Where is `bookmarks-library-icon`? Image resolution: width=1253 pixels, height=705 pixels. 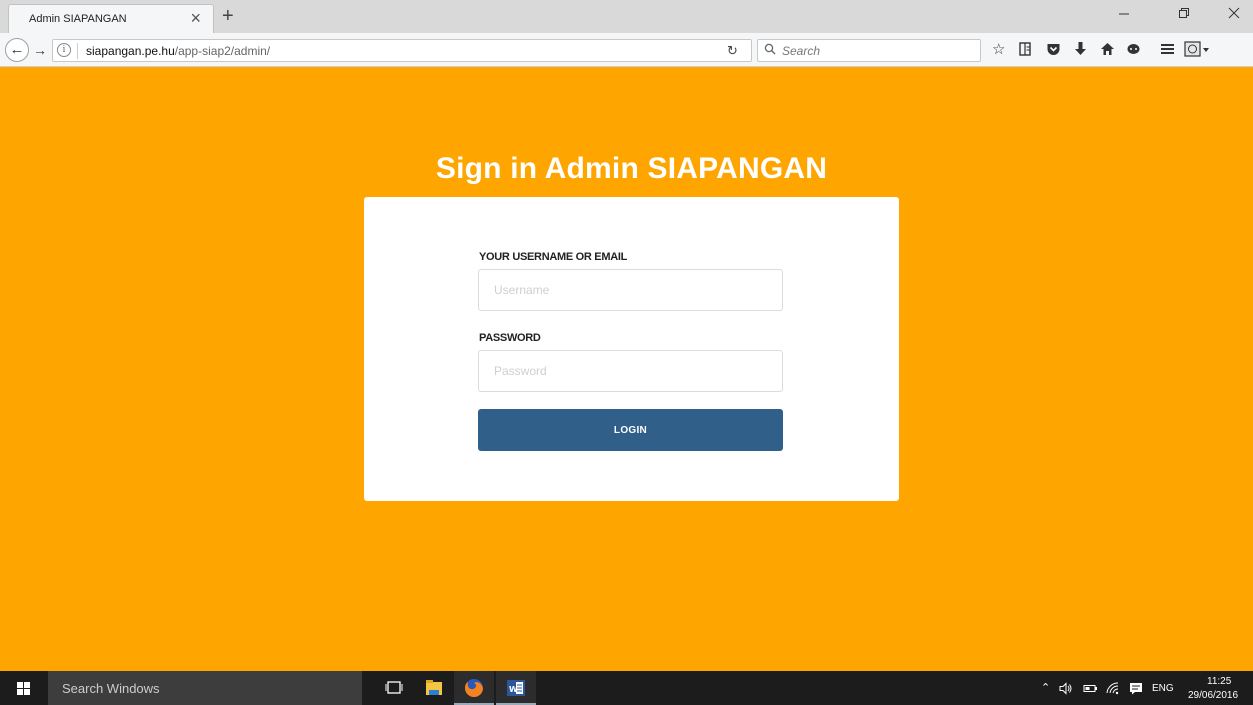 bookmarks-library-icon is located at coordinates (1025, 51).